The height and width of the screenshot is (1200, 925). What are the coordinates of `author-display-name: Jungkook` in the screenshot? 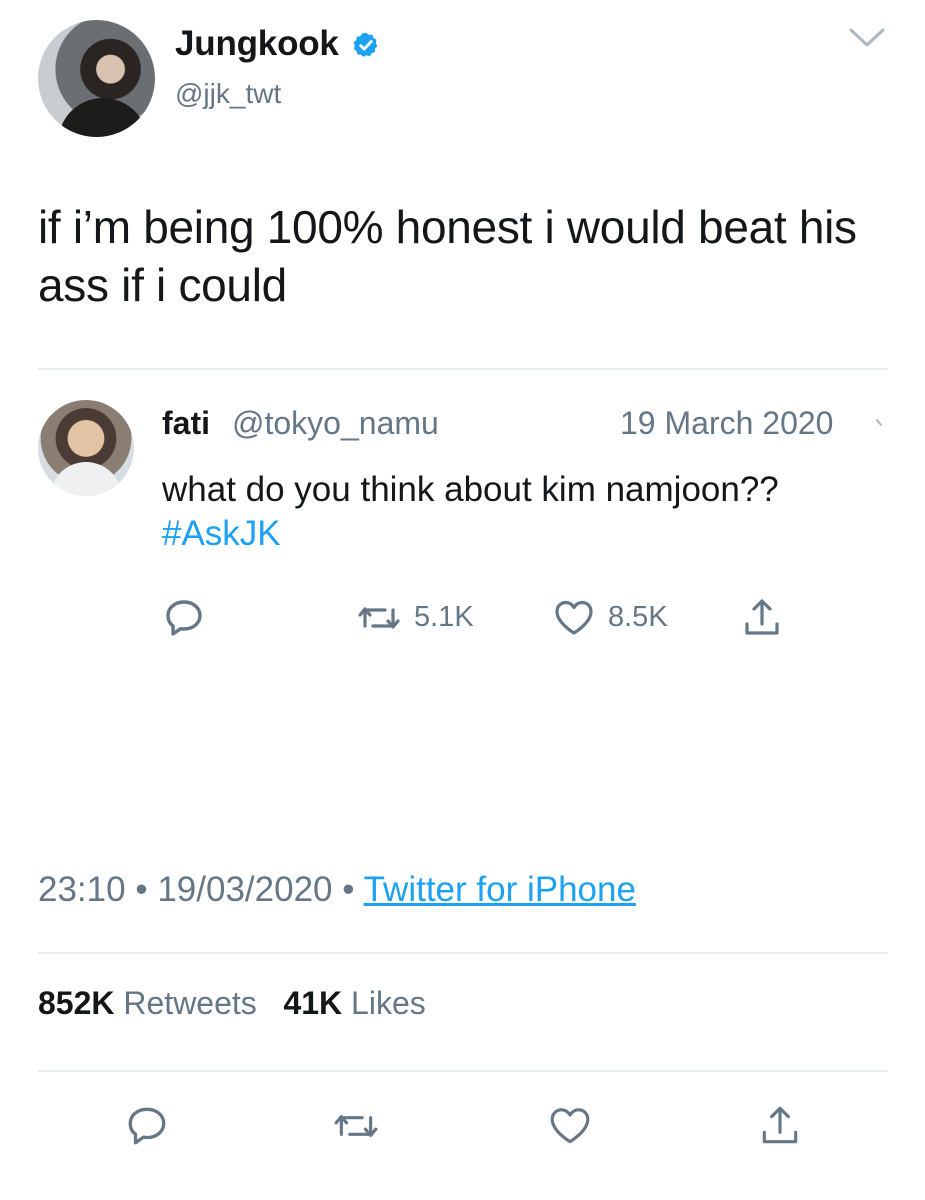 It's located at (257, 44).